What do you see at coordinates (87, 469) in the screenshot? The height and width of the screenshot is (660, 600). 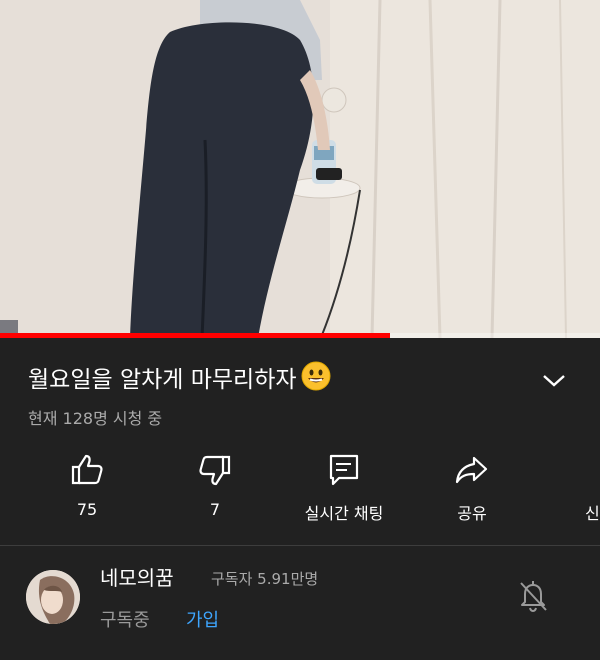 I see `thumbs-up-icon` at bounding box center [87, 469].